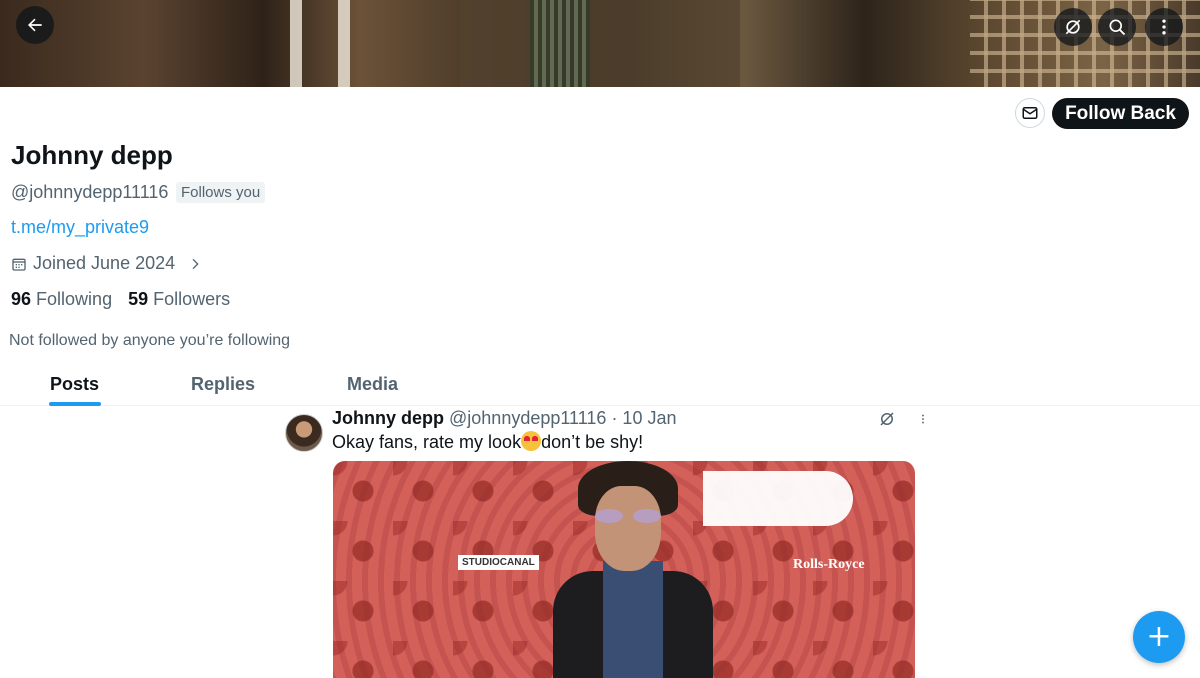 This screenshot has width=1200, height=678. Describe the element at coordinates (592, 442) in the screenshot. I see `post-text-part: don’t be shy!` at that location.